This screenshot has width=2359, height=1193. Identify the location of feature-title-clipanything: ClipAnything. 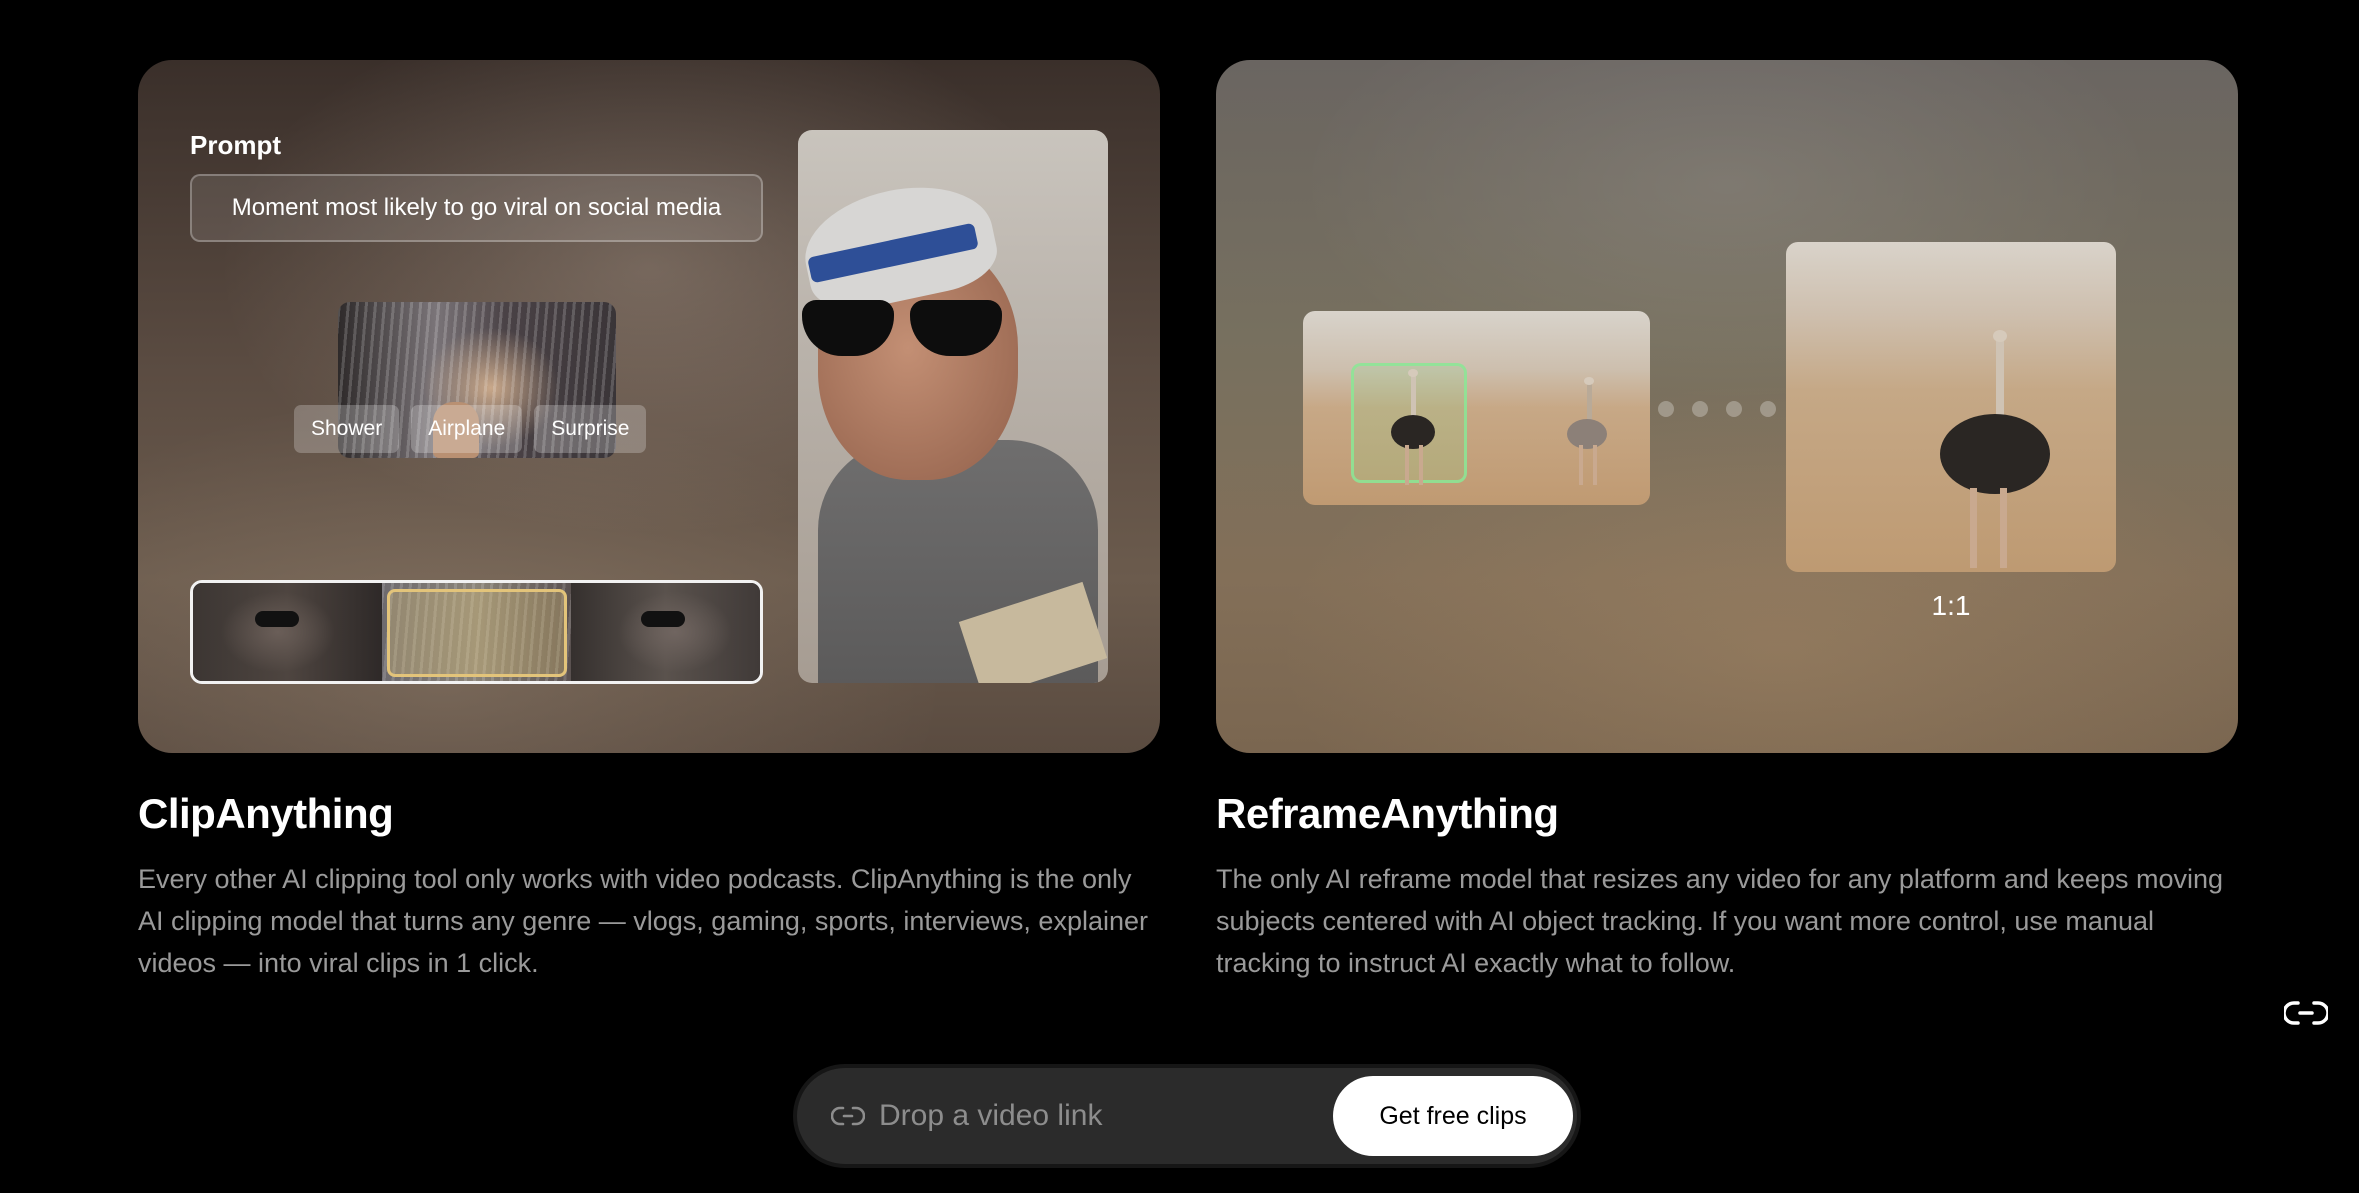
(266, 813).